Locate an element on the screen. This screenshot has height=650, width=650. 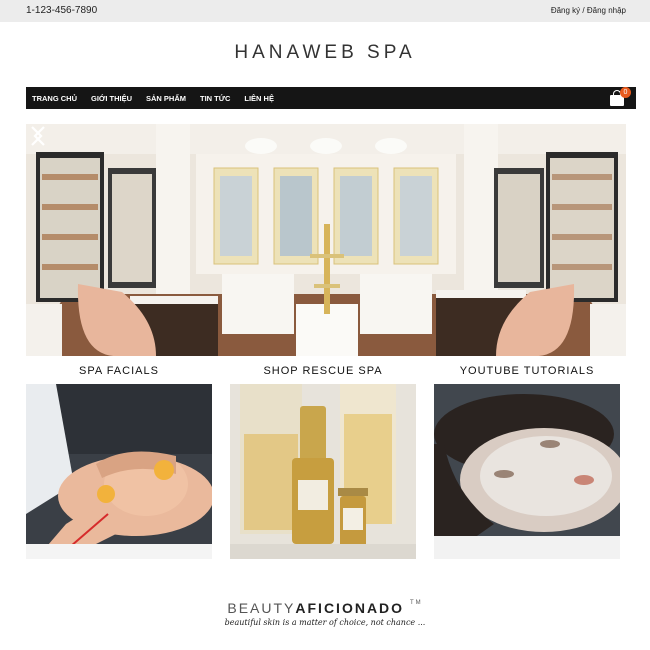
serum-bottles-image is located at coordinates (323, 471).